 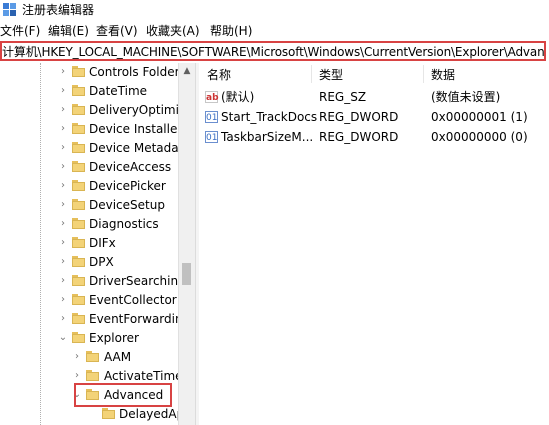 I want to click on tree-item-eventforwarding: › EventForwarding, so click(x=95, y=319).